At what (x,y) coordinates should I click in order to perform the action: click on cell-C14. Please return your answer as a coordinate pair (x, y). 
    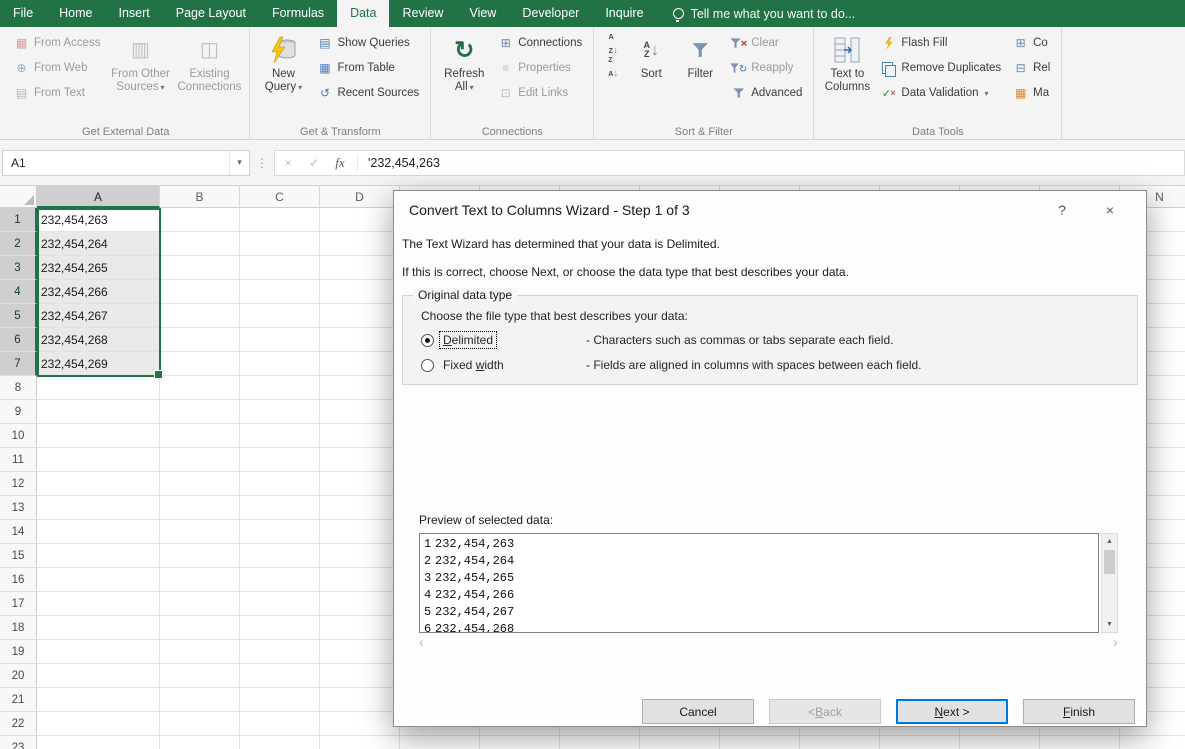
    Looking at the image, I should click on (280, 532).